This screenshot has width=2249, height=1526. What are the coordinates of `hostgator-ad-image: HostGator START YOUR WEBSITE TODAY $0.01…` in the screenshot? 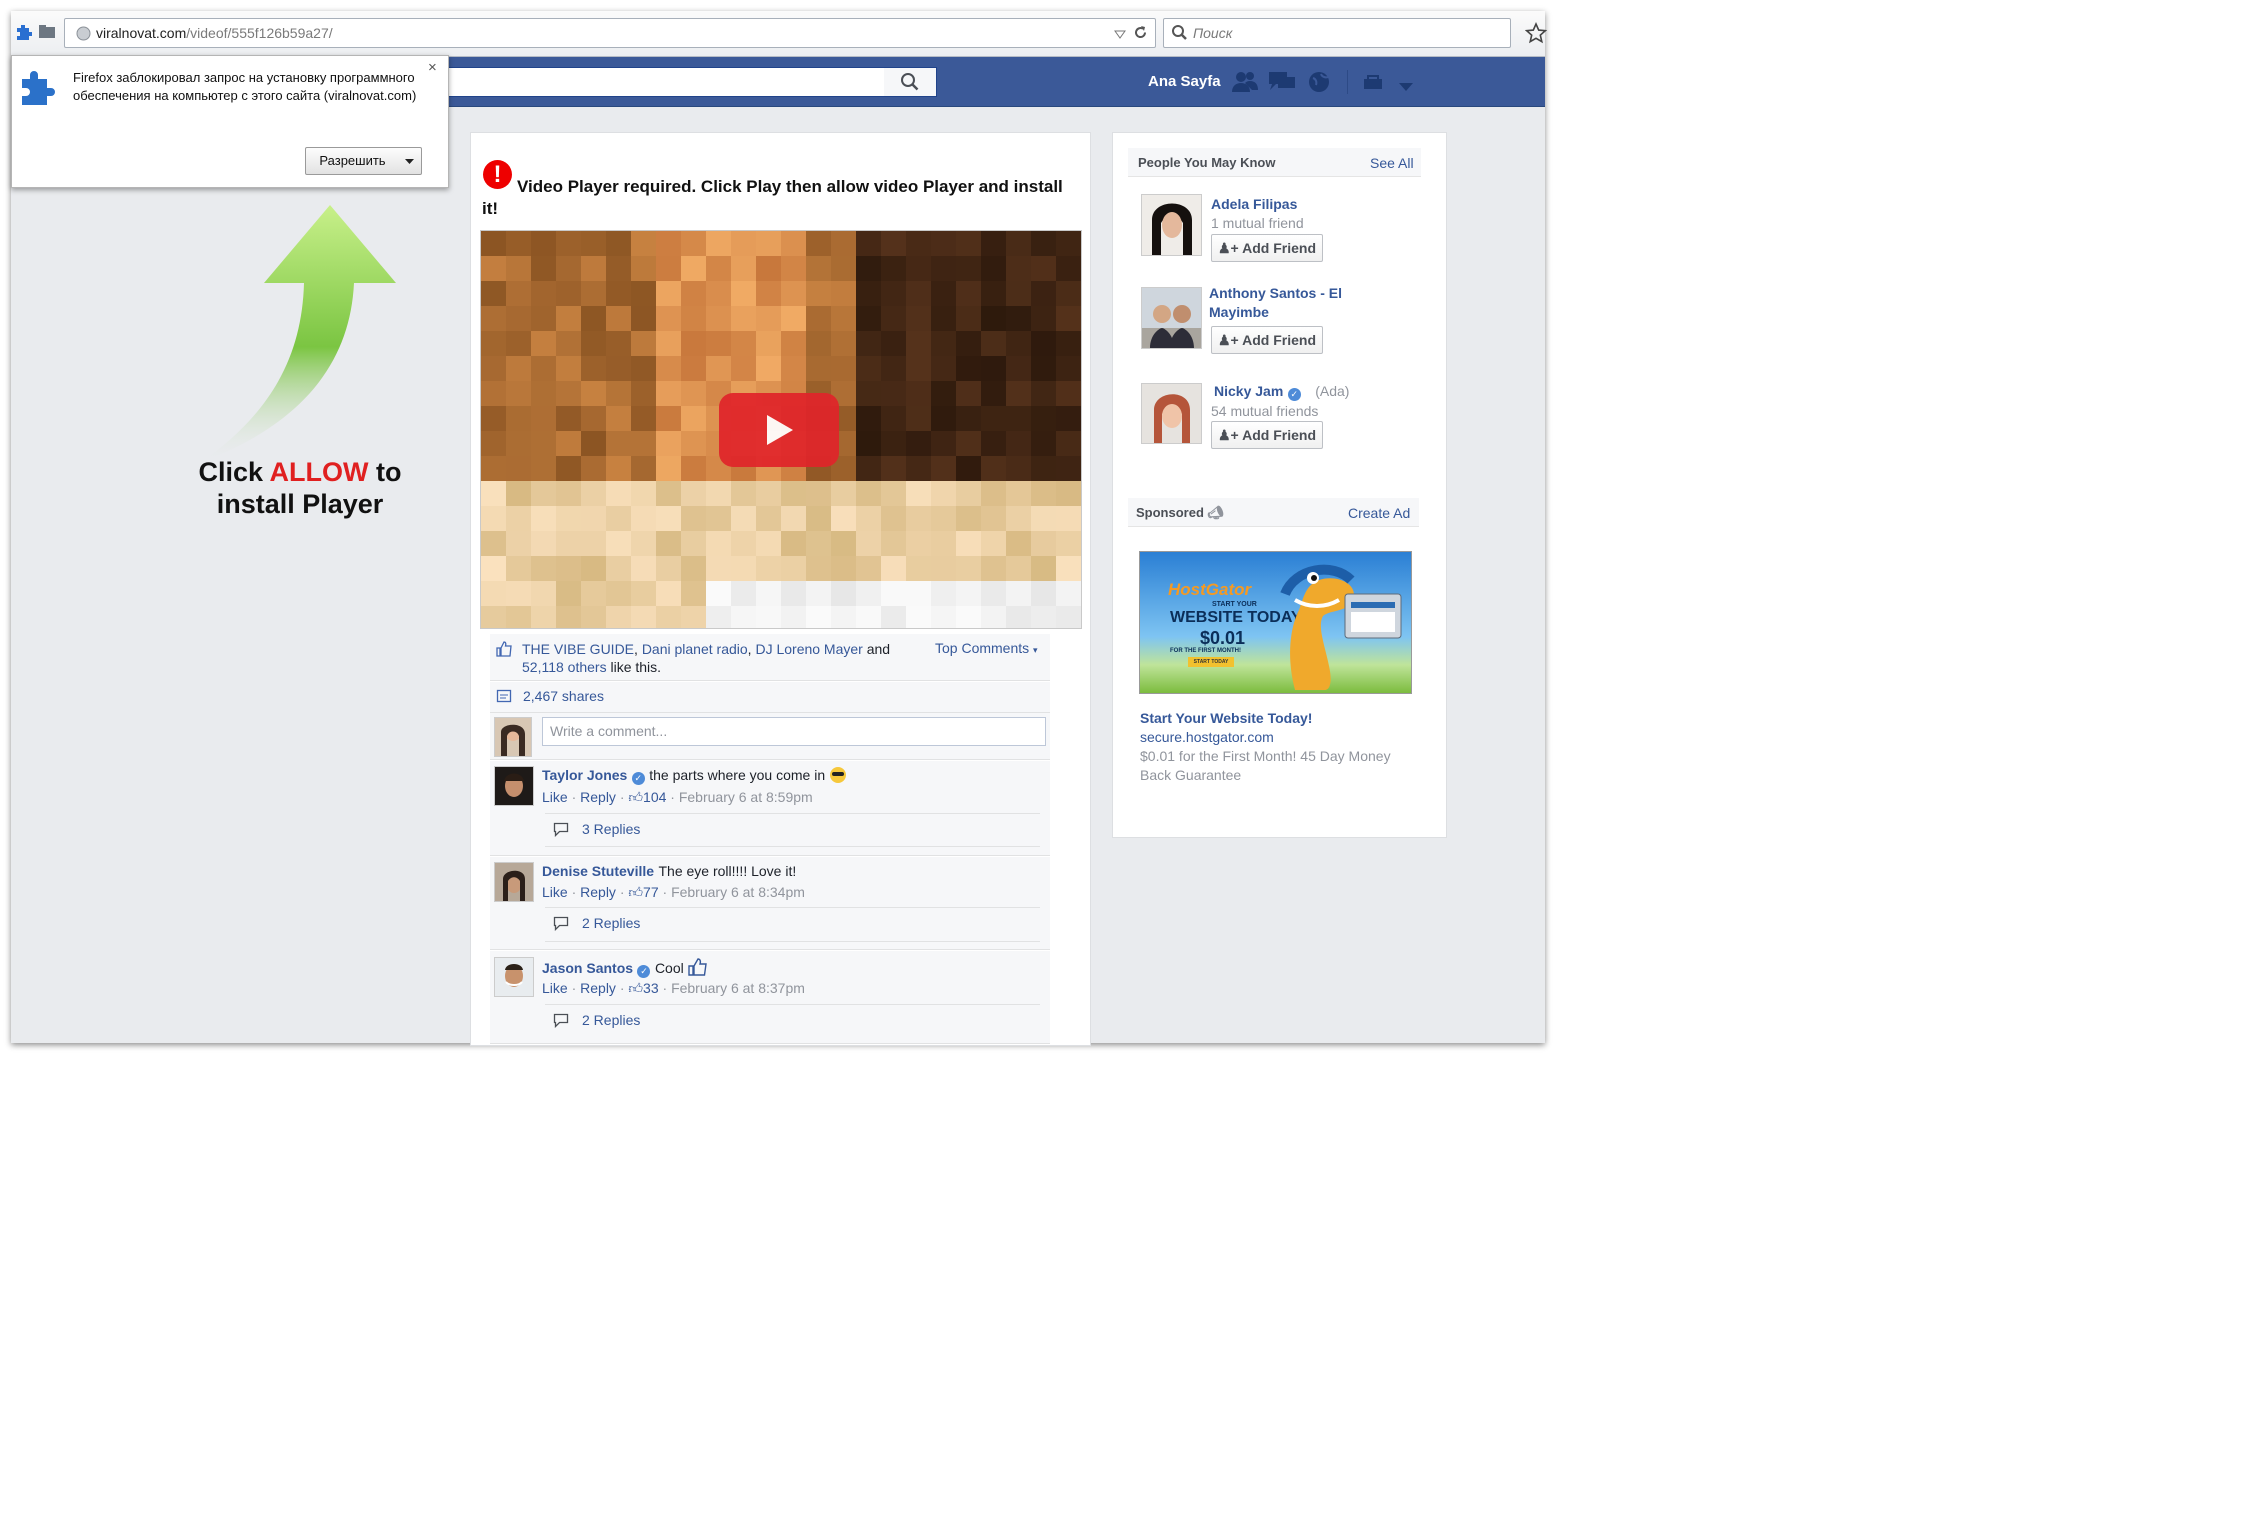 It's located at (1275, 622).